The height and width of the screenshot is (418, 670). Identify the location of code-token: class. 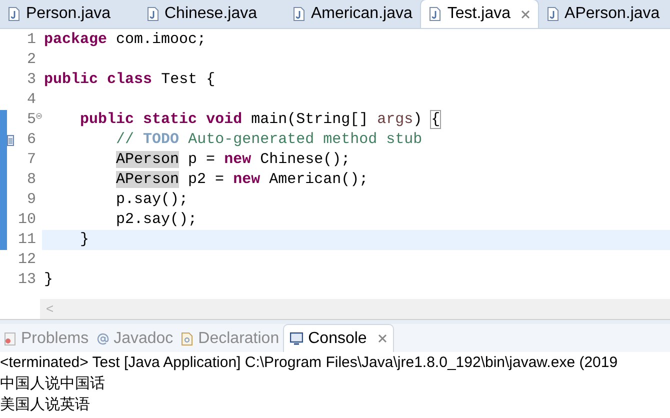
(129, 79).